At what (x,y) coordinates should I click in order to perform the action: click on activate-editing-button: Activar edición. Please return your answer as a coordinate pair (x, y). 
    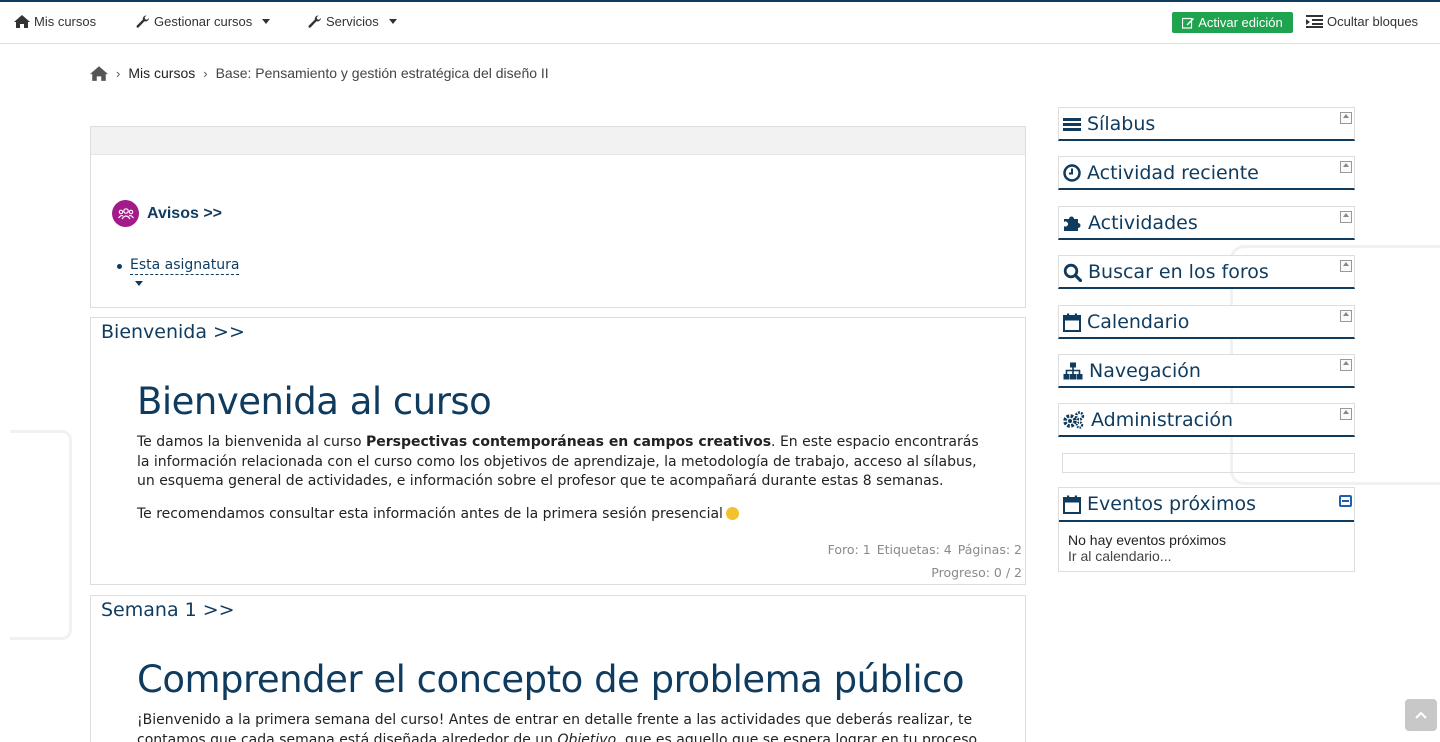
    Looking at the image, I should click on (1232, 22).